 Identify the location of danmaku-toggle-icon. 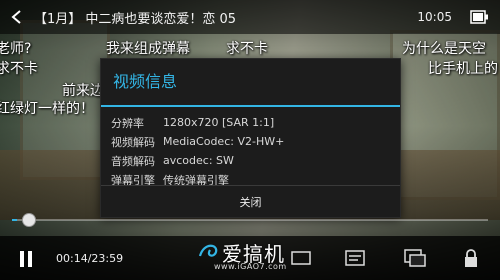
(415, 258).